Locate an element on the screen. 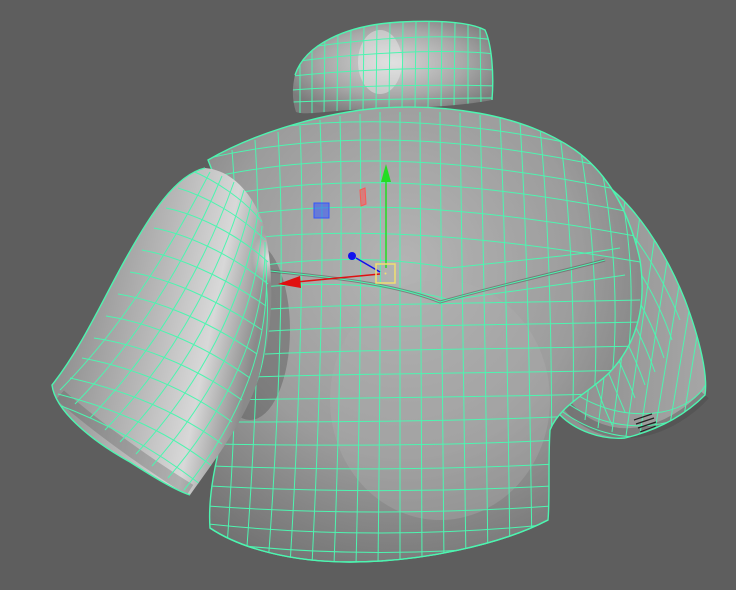 The image size is (736, 590). pivot-point is located at coordinates (385, 273).